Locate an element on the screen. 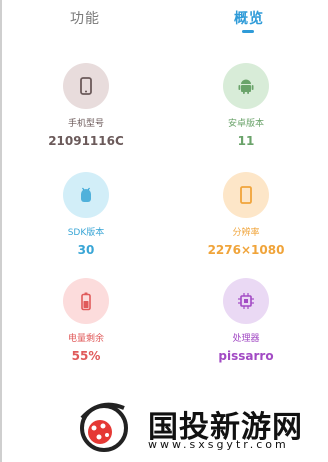 The image size is (328, 462). screen-icon-circle is located at coordinates (246, 195).